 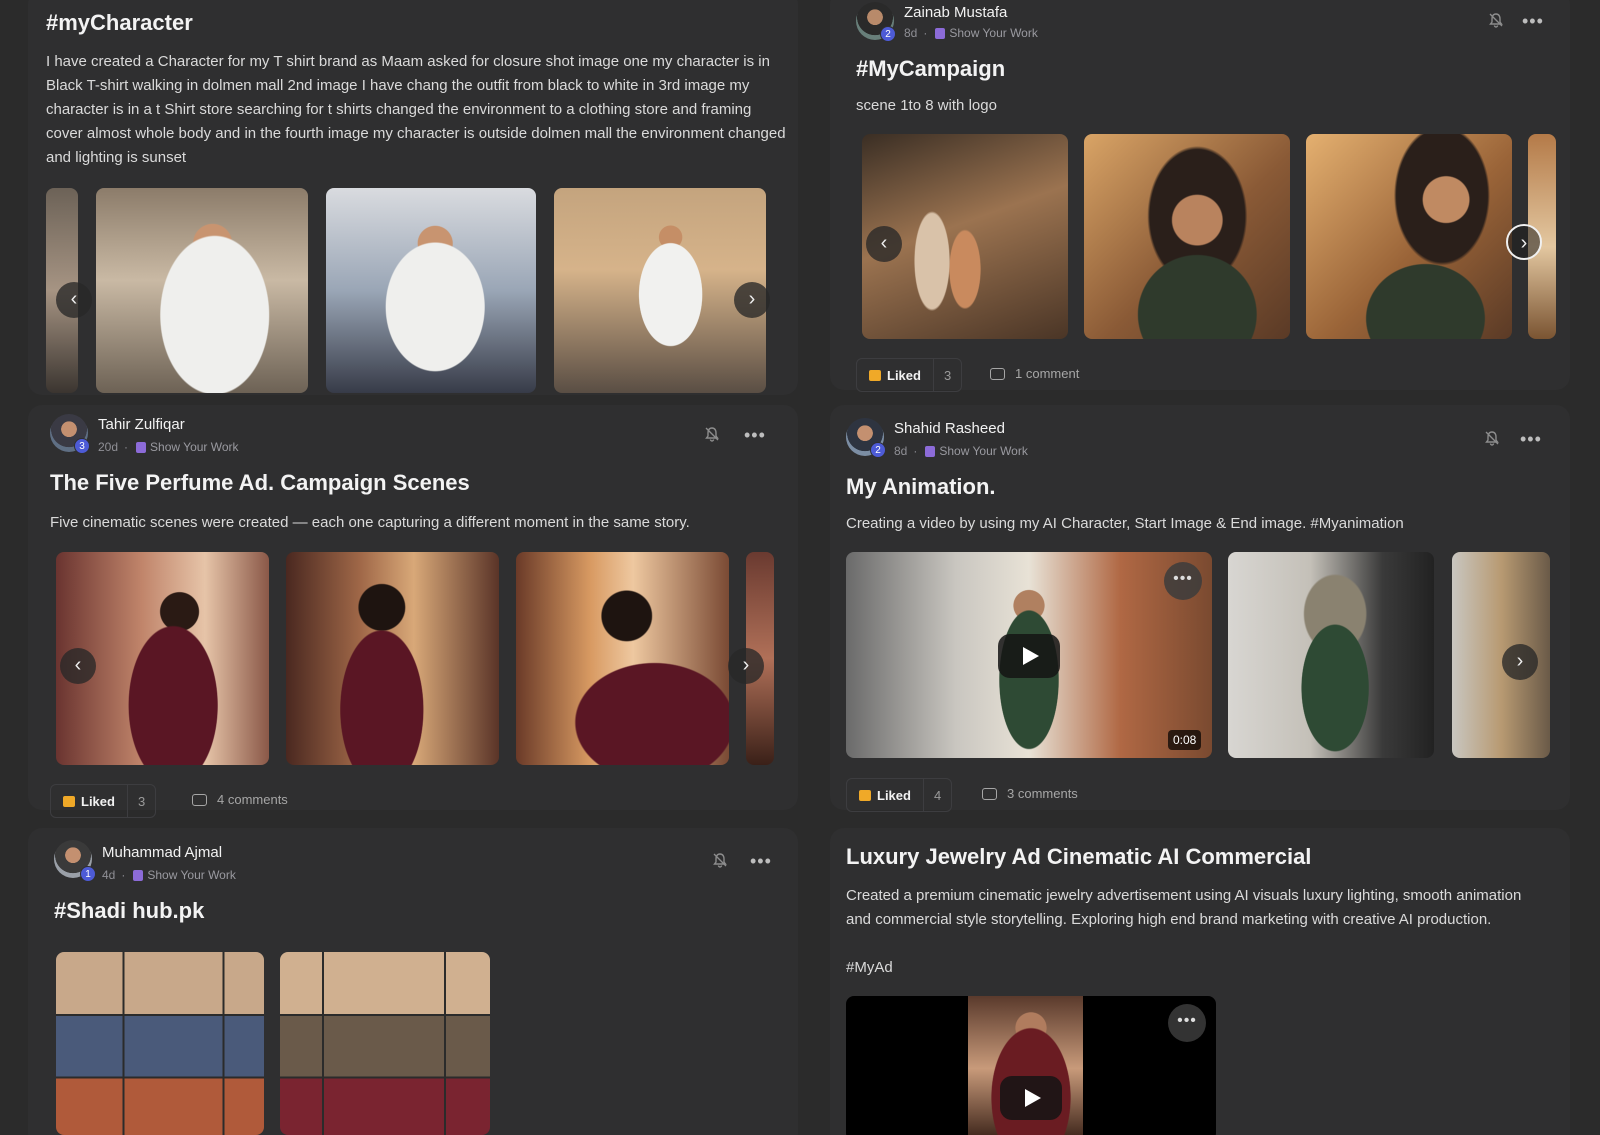 I want to click on author-name: Shahid Rasheed, so click(x=949, y=428).